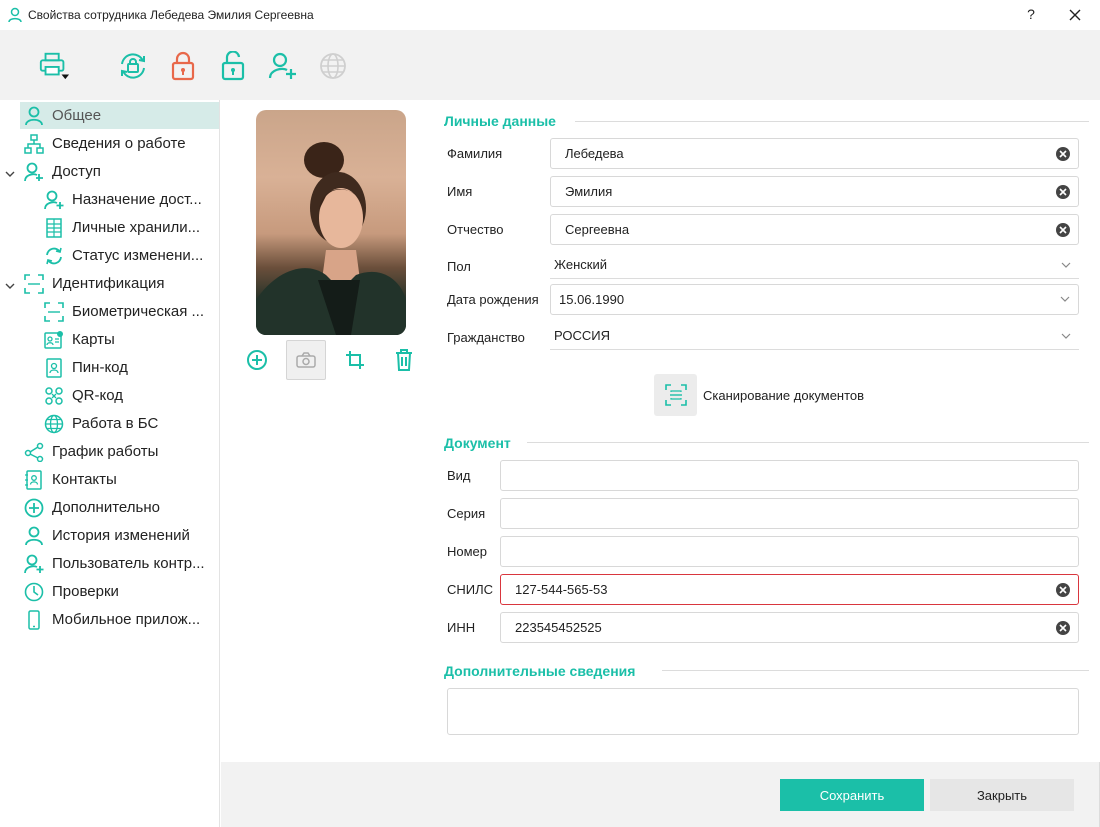 This screenshot has width=1100, height=827. I want to click on add-access-button, so click(283, 66).